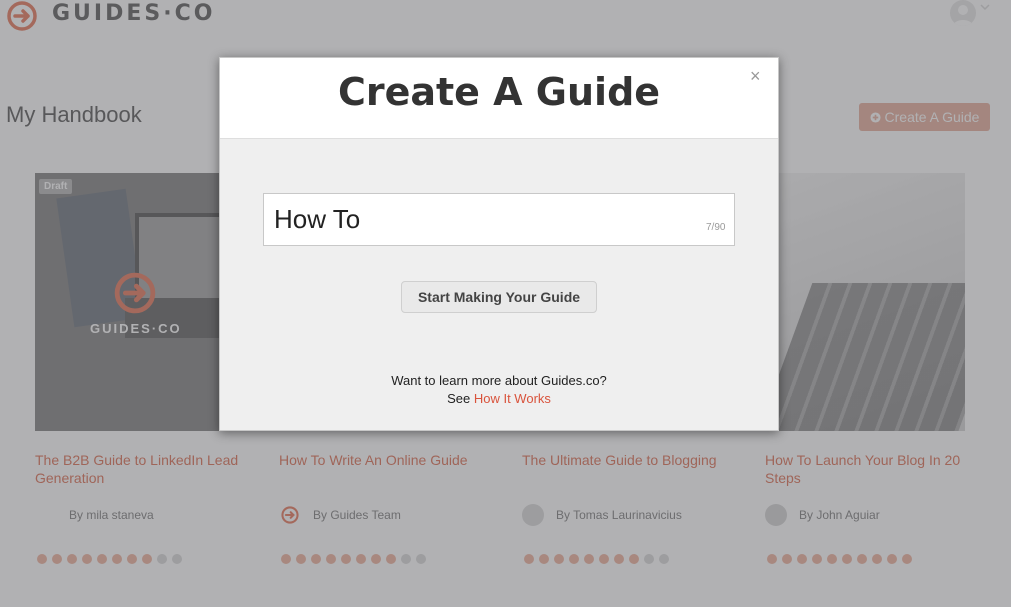 This screenshot has width=1011, height=607. Describe the element at coordinates (716, 227) in the screenshot. I see `character-counter: 7/90` at that location.